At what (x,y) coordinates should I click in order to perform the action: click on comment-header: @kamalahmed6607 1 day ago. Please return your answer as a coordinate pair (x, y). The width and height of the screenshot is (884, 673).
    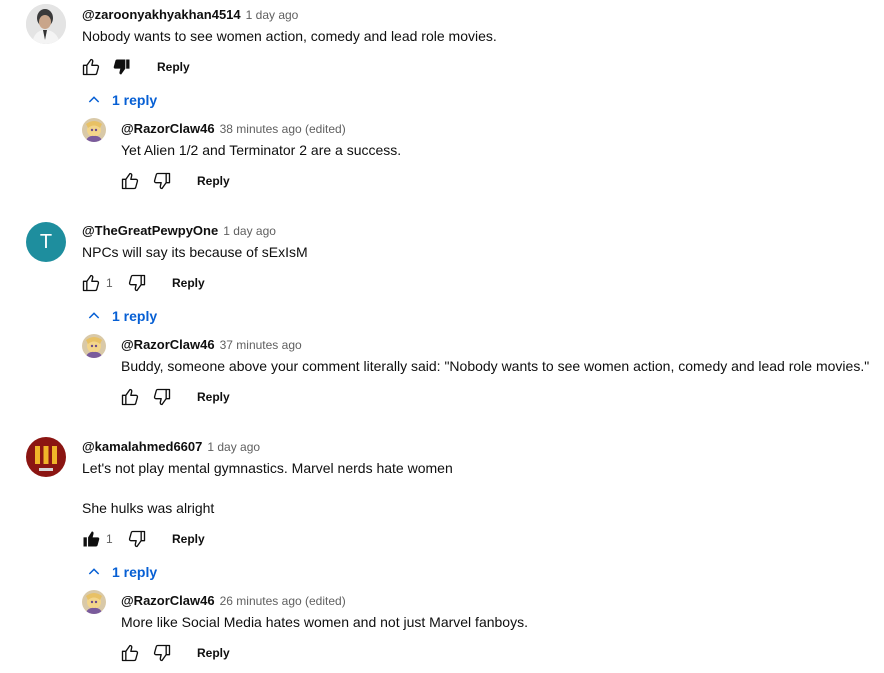
    Looking at the image, I should click on (171, 447).